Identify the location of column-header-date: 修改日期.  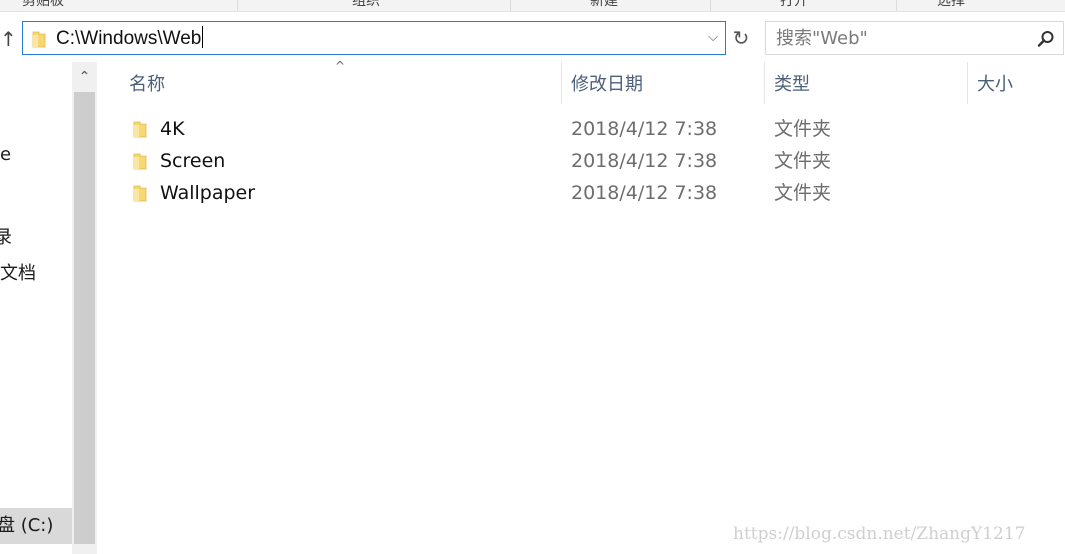
(607, 85).